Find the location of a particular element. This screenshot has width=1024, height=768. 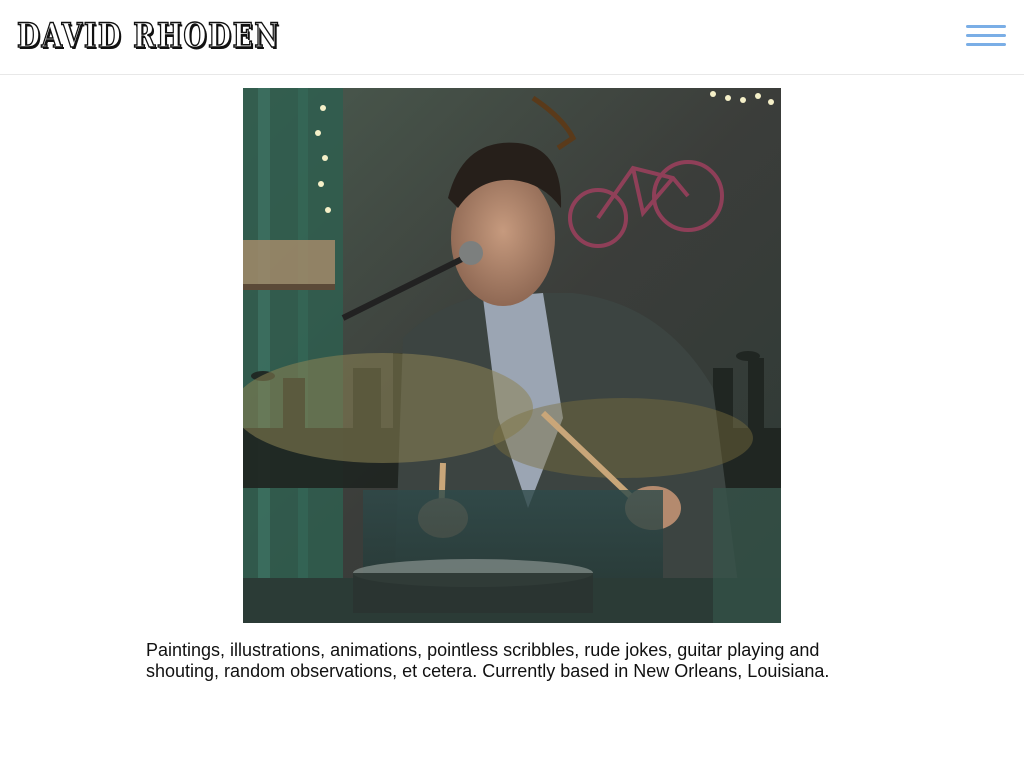

site-header: DAVID RHODEN is located at coordinates (512, 37).